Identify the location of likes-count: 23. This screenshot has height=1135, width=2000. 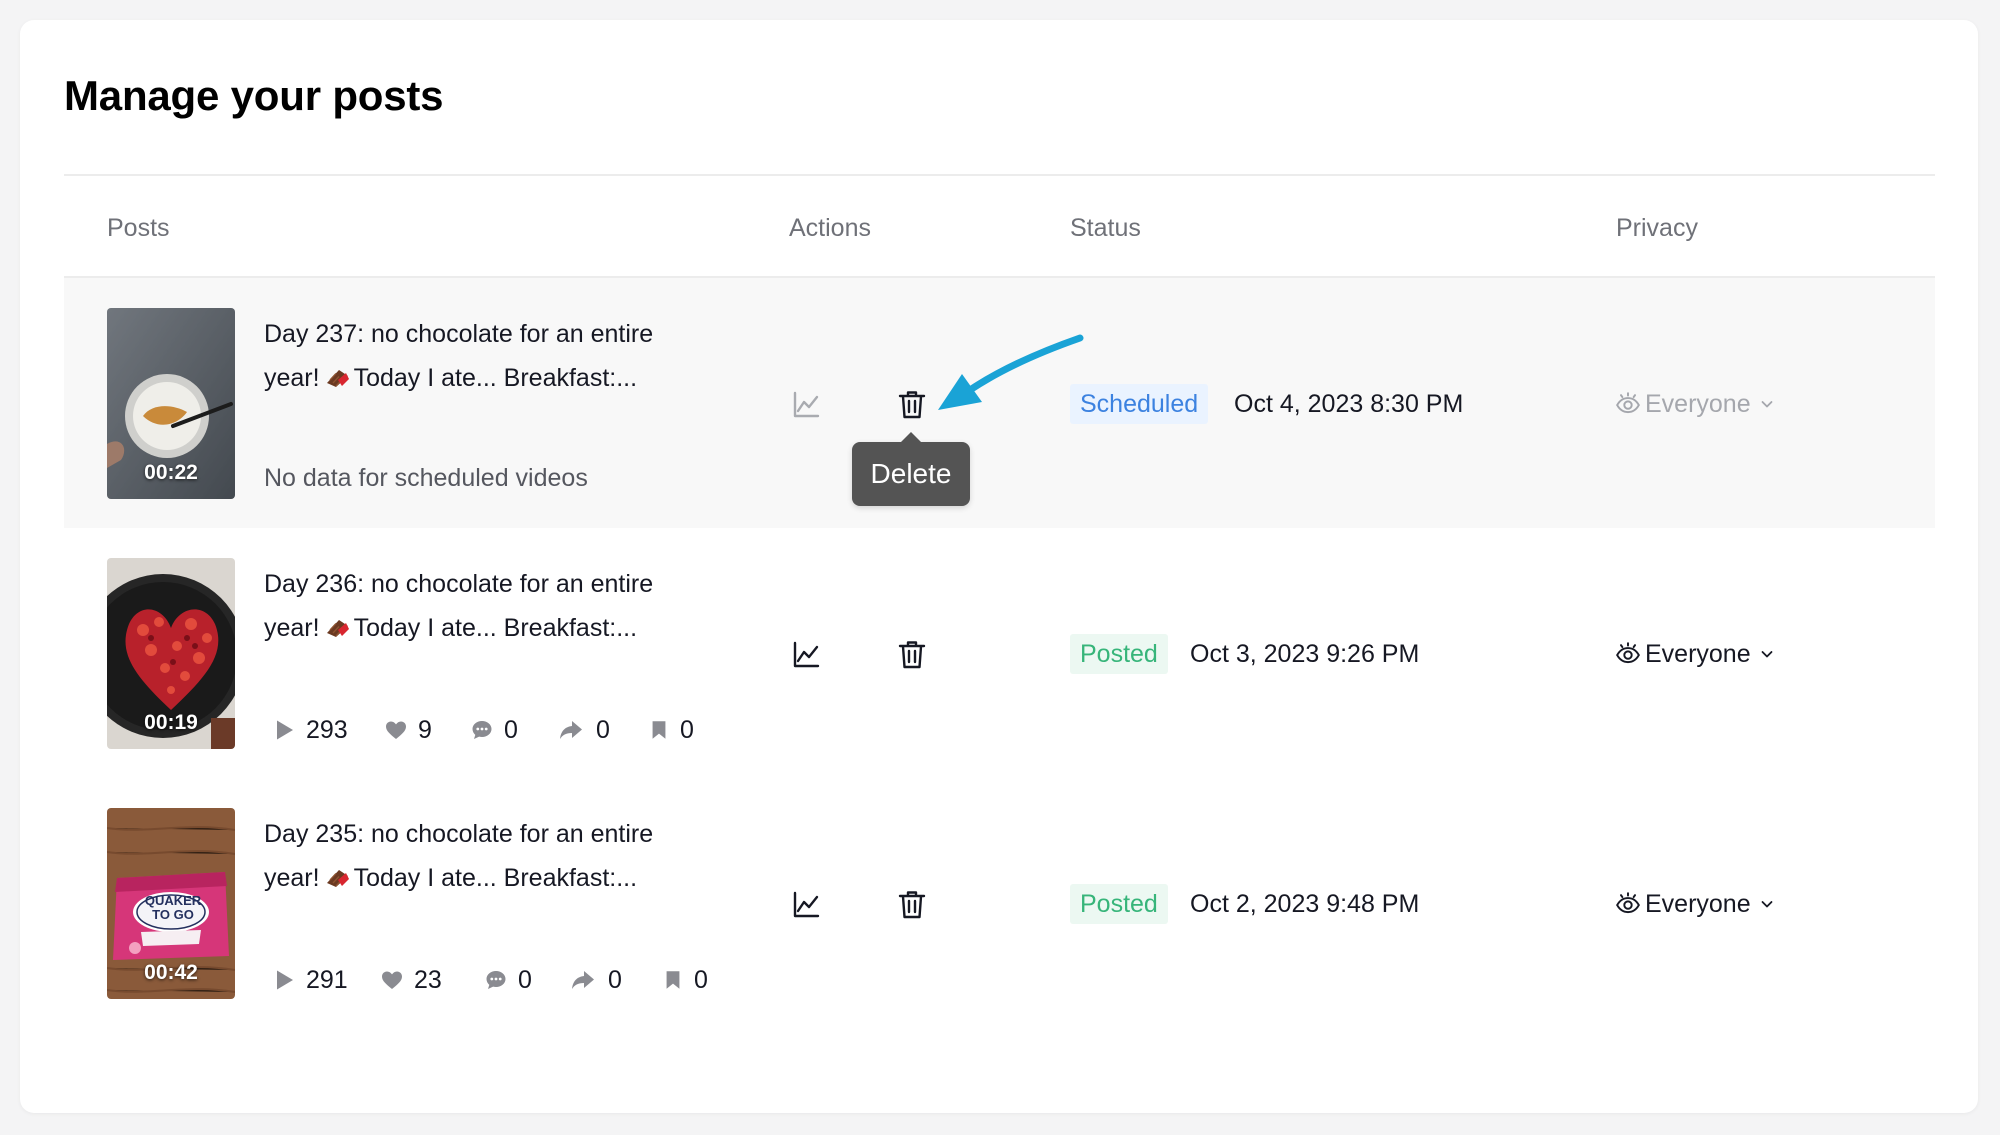
(428, 979).